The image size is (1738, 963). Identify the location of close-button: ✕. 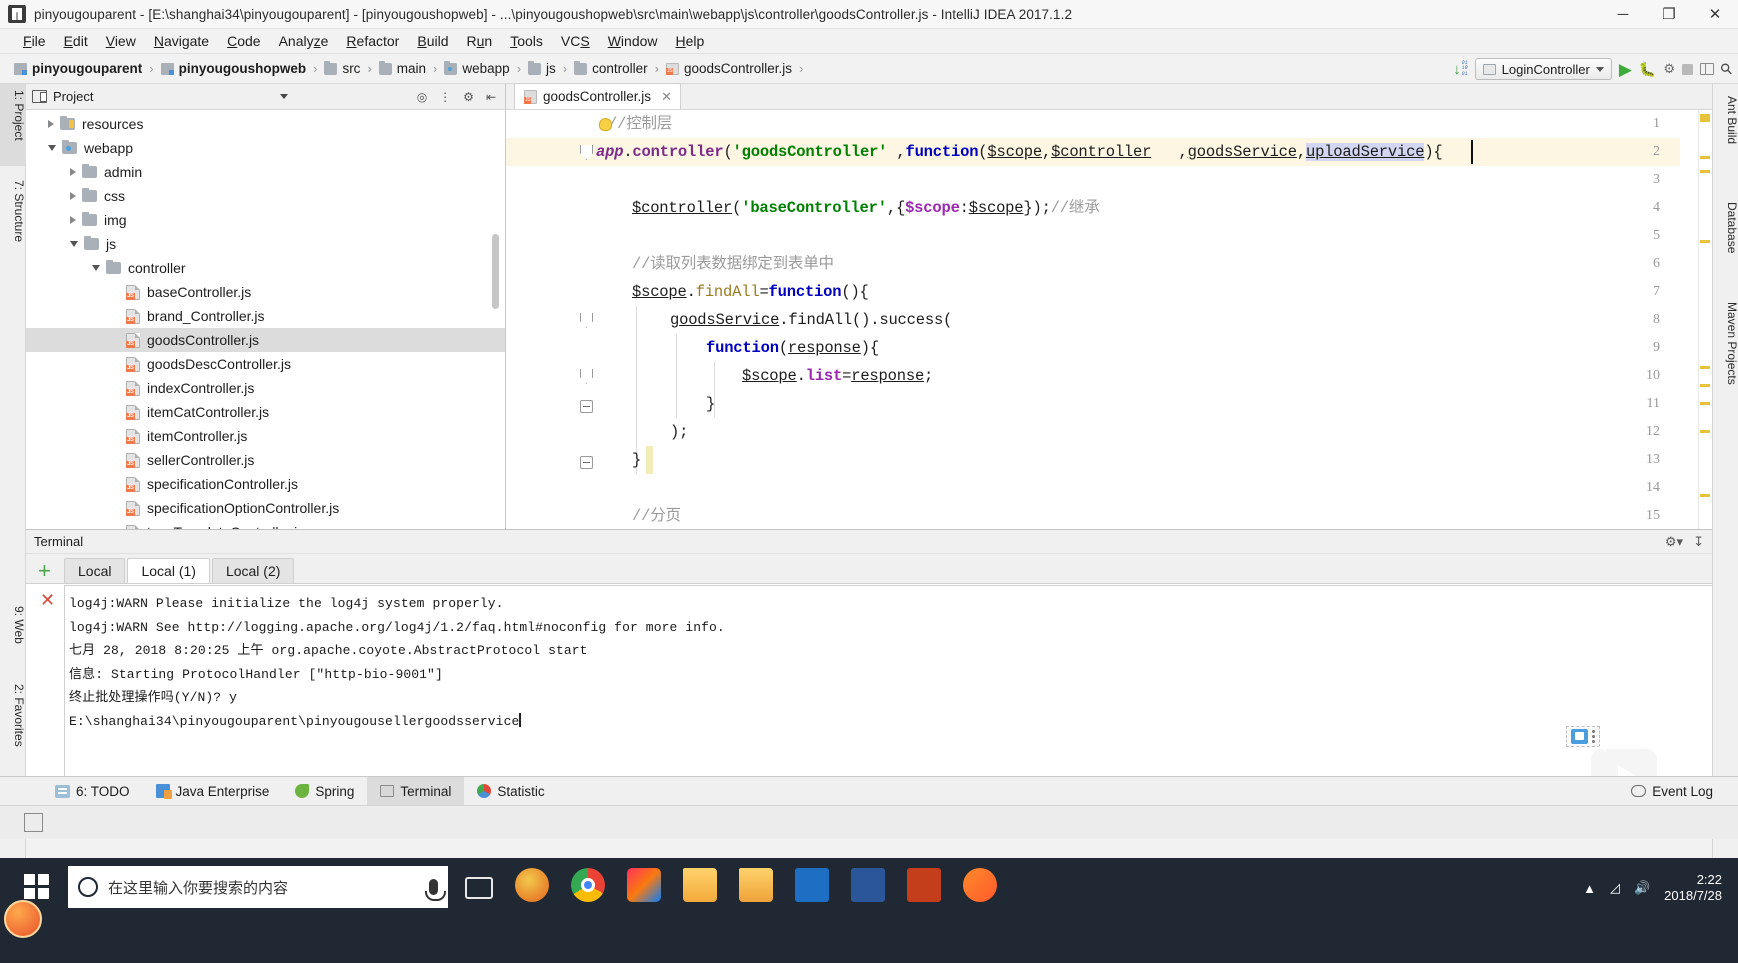
(1715, 14).